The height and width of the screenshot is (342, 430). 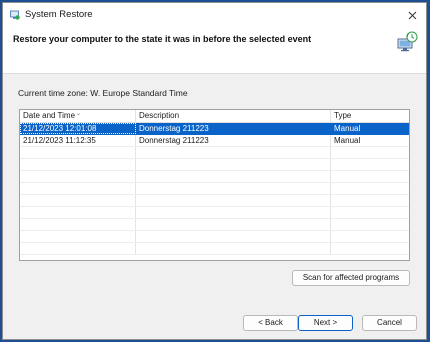 I want to click on column-header-date-label: Date and Time, so click(x=49, y=115).